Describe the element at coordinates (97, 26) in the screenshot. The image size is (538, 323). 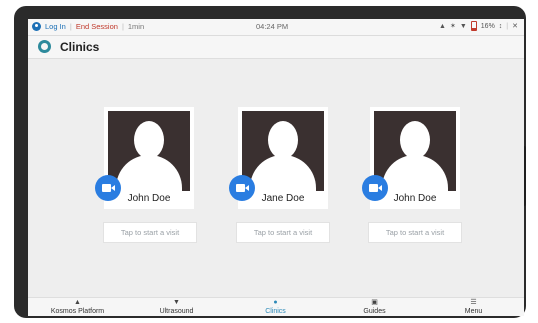
I see `end-session-link: End Session` at that location.